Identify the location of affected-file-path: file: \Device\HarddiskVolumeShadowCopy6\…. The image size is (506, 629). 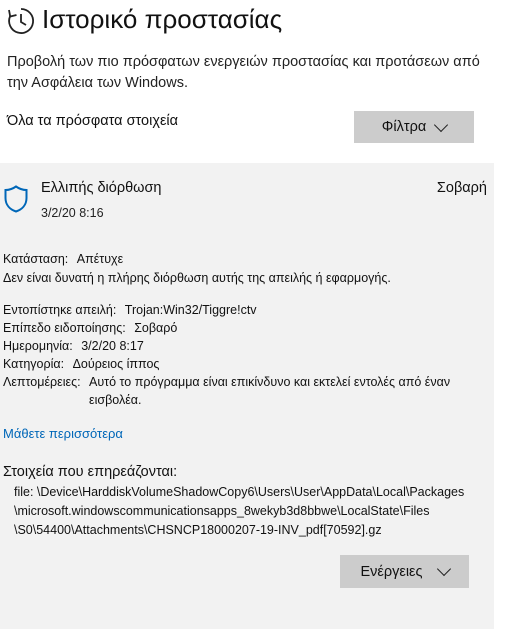
(249, 511).